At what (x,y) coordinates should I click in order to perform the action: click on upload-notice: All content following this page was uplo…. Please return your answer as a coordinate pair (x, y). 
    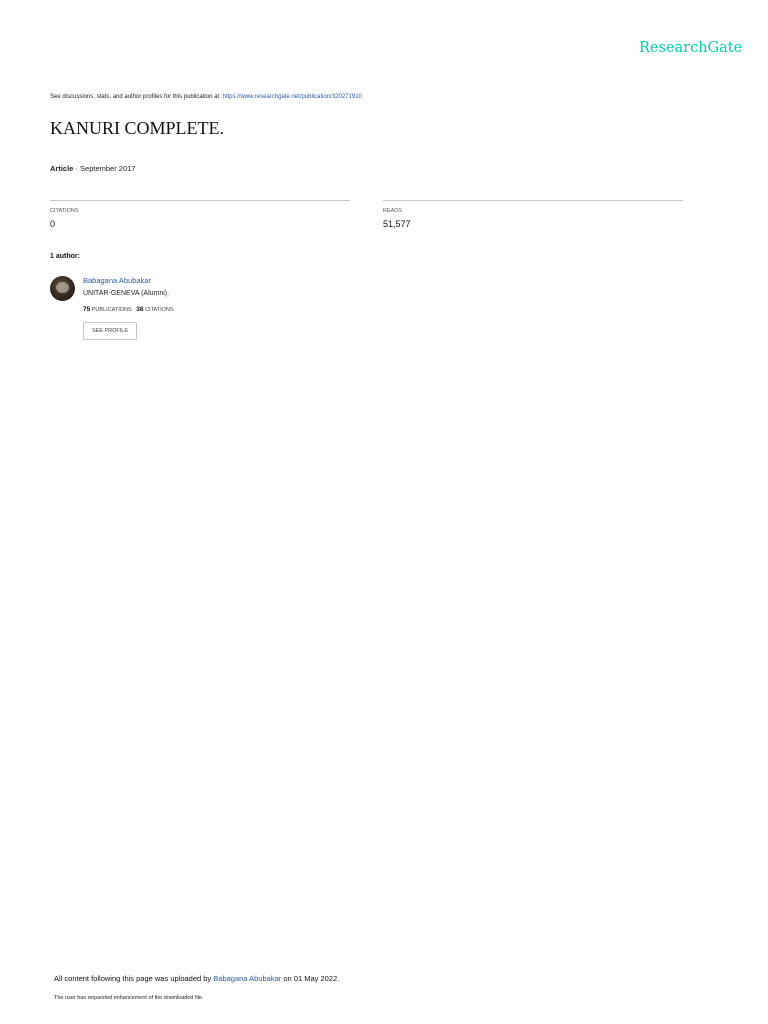
    Looking at the image, I should click on (196, 978).